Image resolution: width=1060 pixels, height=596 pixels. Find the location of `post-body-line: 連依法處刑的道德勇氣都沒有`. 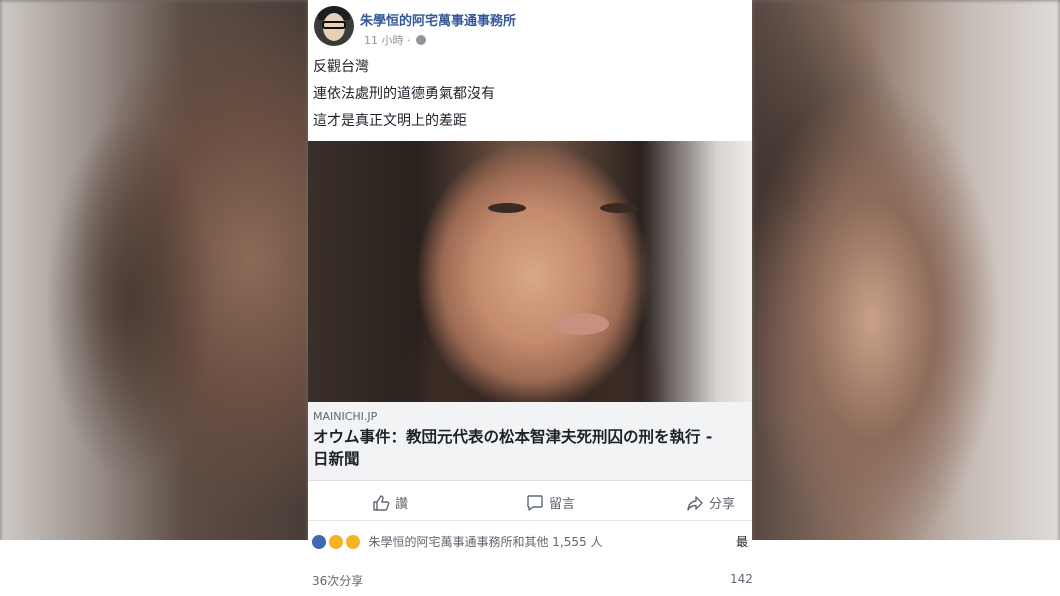

post-body-line: 連依法處刑的道德勇氣都沒有 is located at coordinates (404, 94).